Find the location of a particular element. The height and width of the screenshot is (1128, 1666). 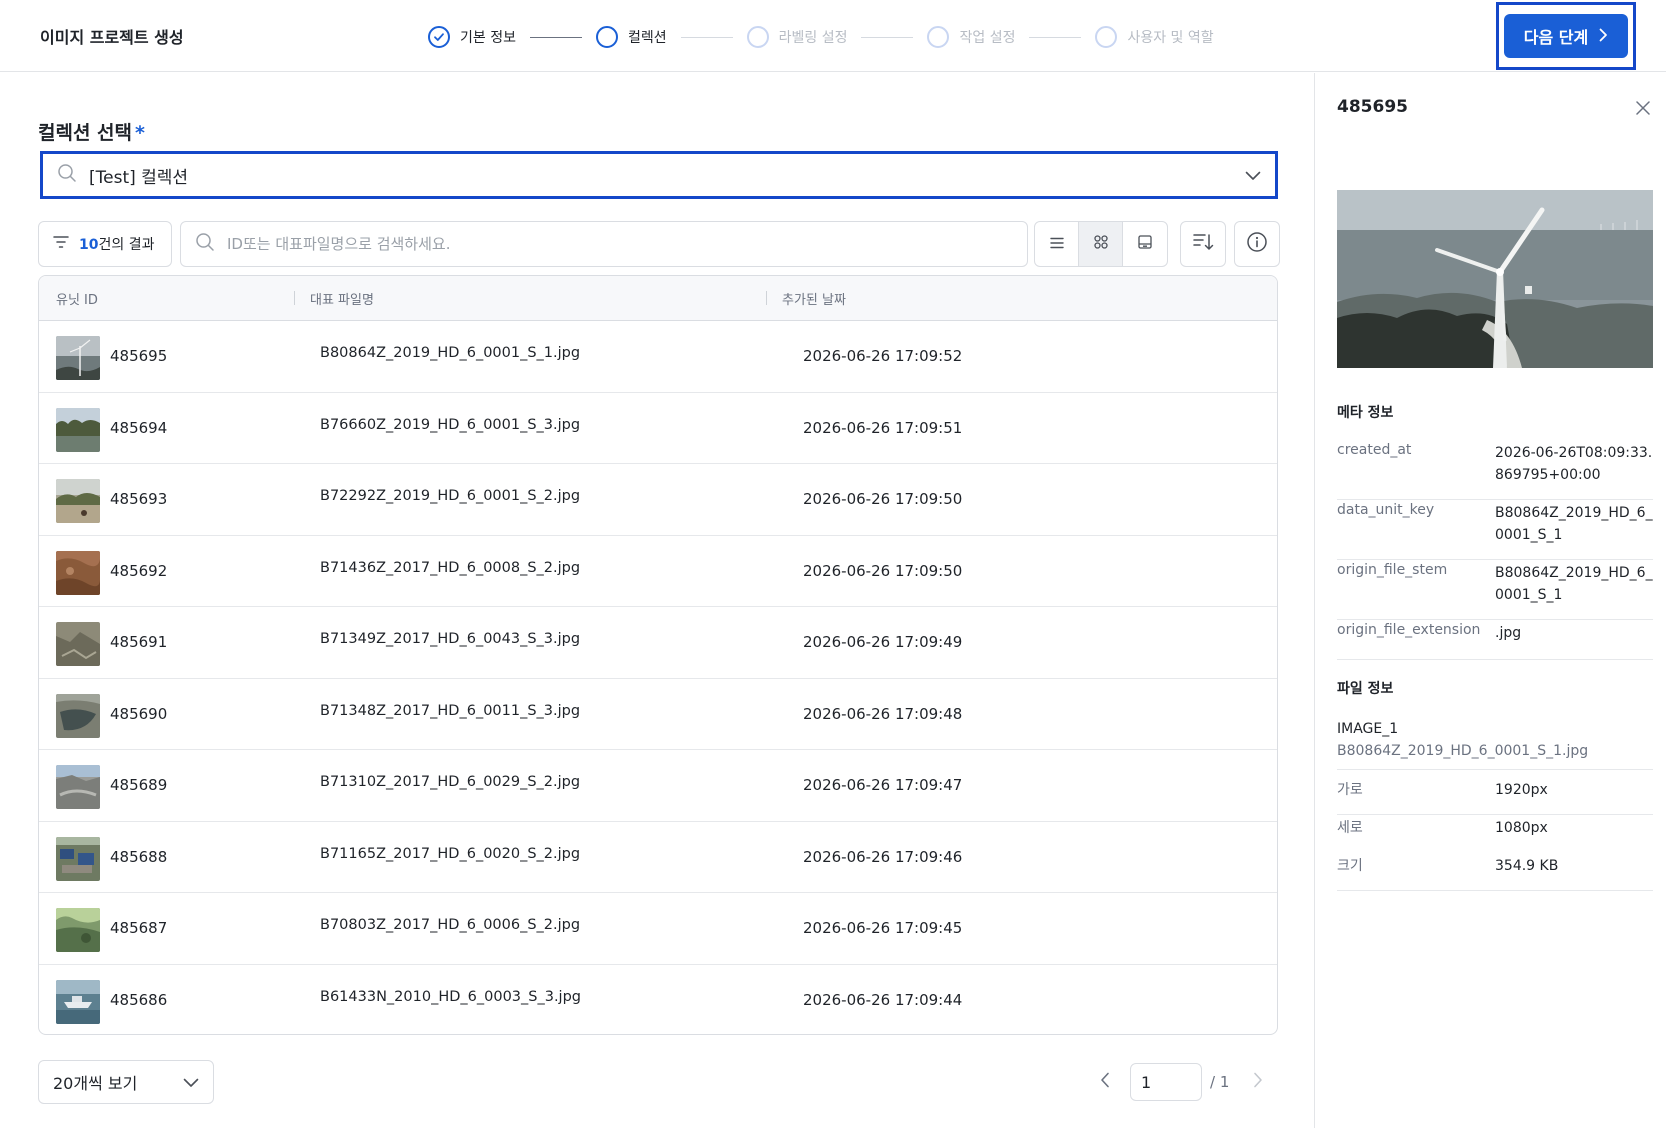

column-unit-id: 유닛 ID is located at coordinates (77, 298).